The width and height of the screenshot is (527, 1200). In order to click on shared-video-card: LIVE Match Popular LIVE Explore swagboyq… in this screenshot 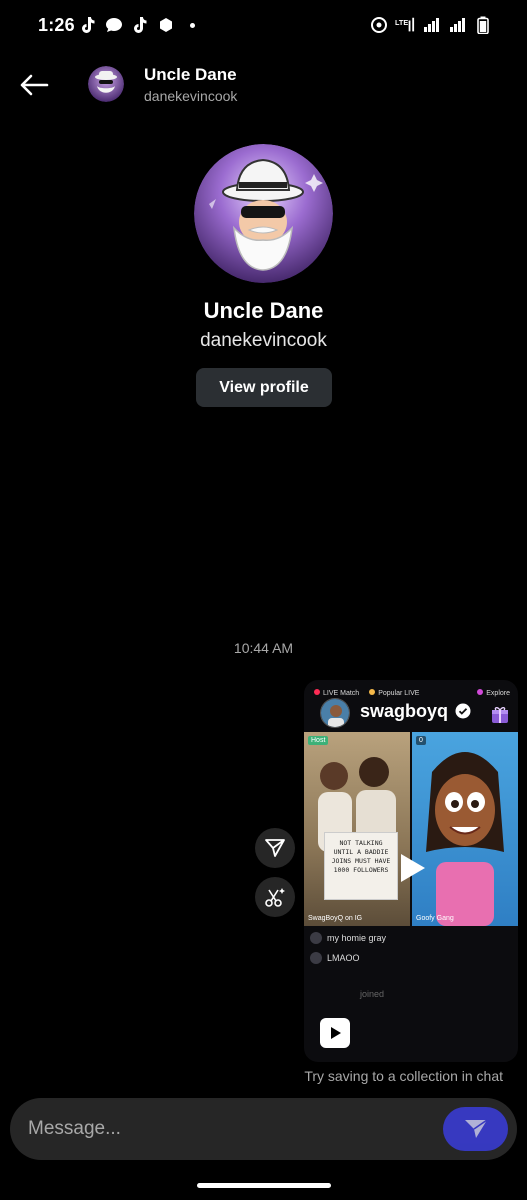, I will do `click(411, 871)`.